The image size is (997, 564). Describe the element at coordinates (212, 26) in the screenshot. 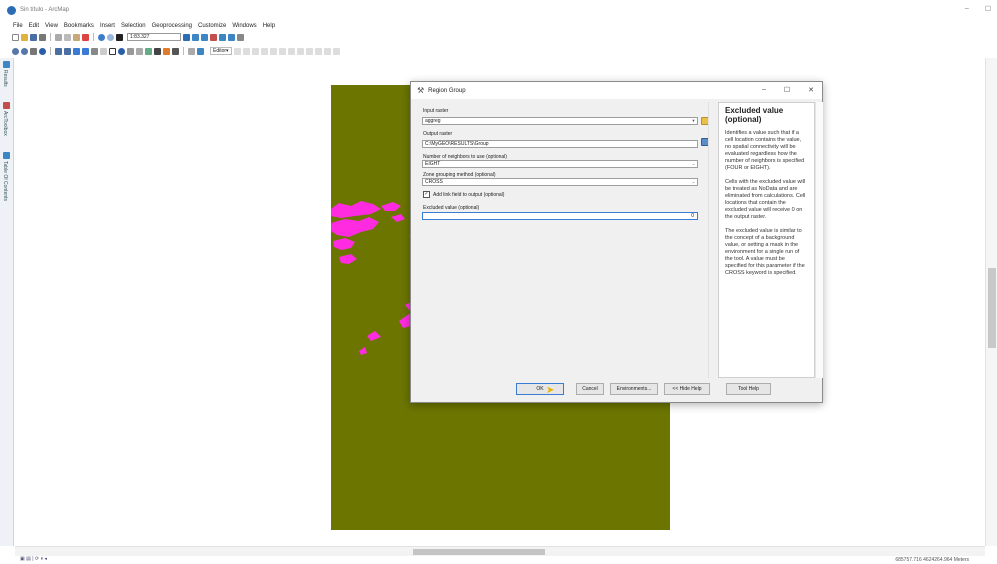

I see `menu-customize: Customize` at that location.